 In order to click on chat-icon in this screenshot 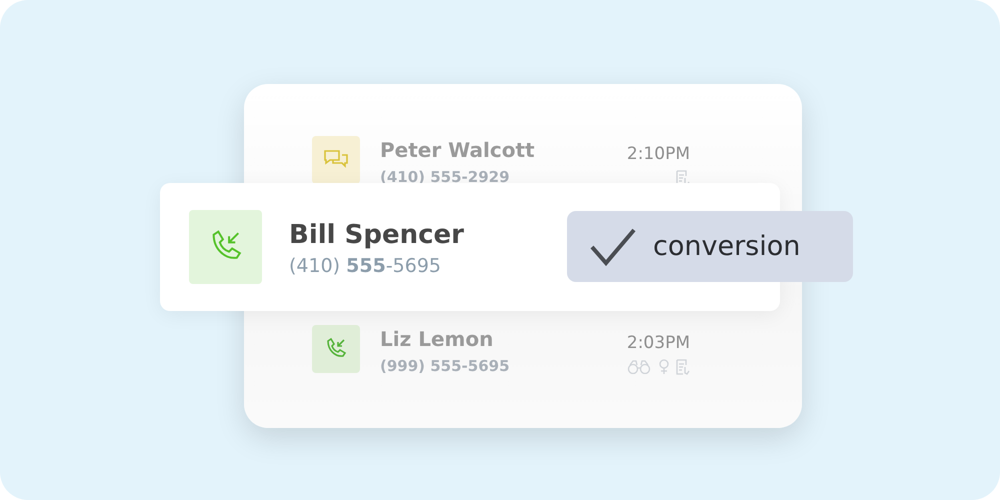, I will do `click(336, 160)`.